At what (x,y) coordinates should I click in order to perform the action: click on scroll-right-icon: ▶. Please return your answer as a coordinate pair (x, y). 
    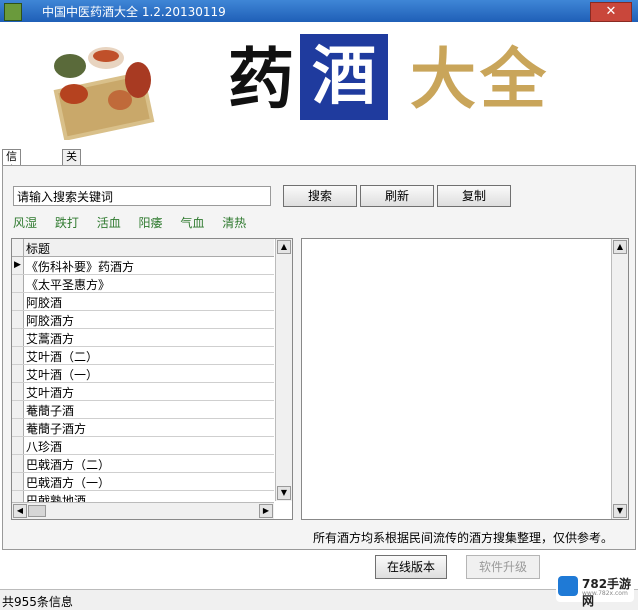
    Looking at the image, I should click on (266, 511).